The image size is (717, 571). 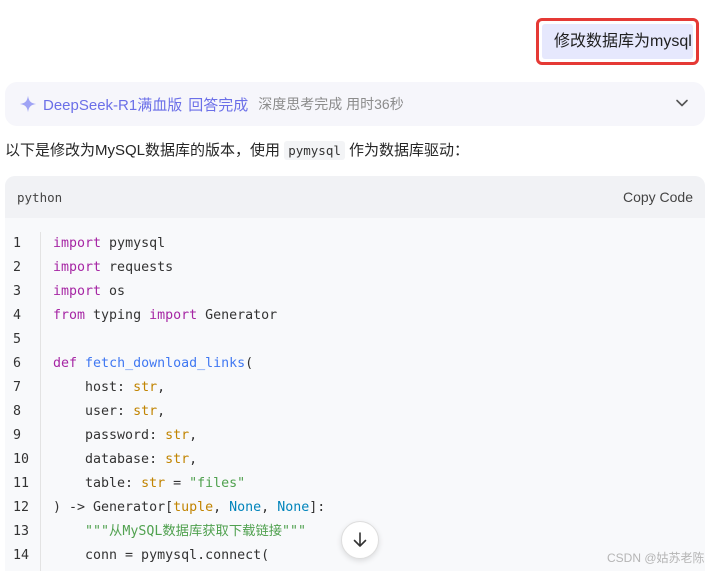 I want to click on code-line: 2 import requests, so click(x=355, y=268).